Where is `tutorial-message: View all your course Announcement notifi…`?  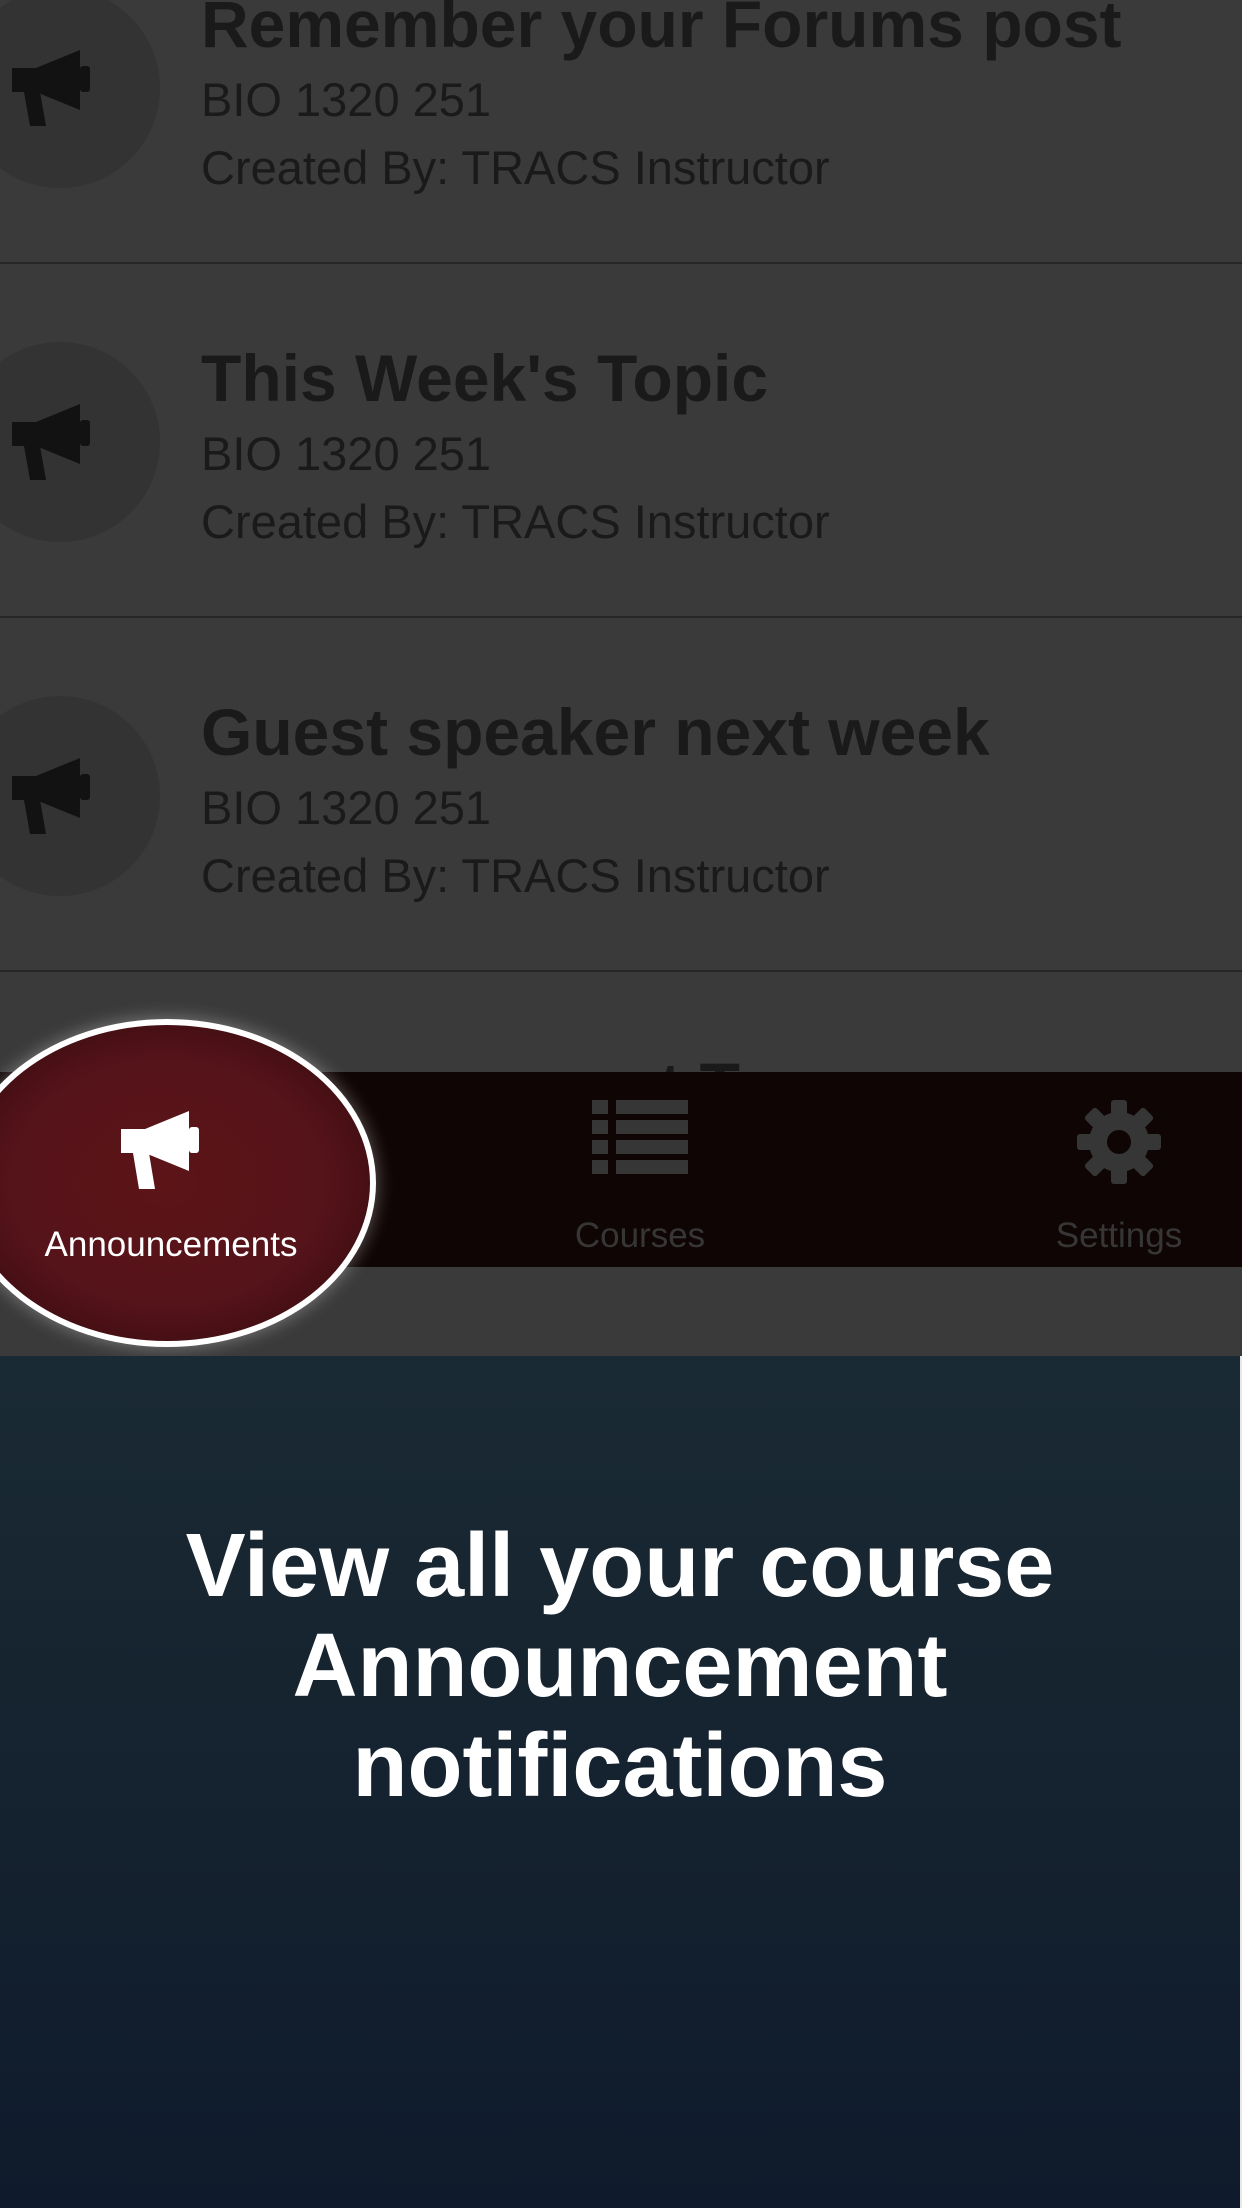 tutorial-message: View all your course Announcement notifi… is located at coordinates (620, 1666).